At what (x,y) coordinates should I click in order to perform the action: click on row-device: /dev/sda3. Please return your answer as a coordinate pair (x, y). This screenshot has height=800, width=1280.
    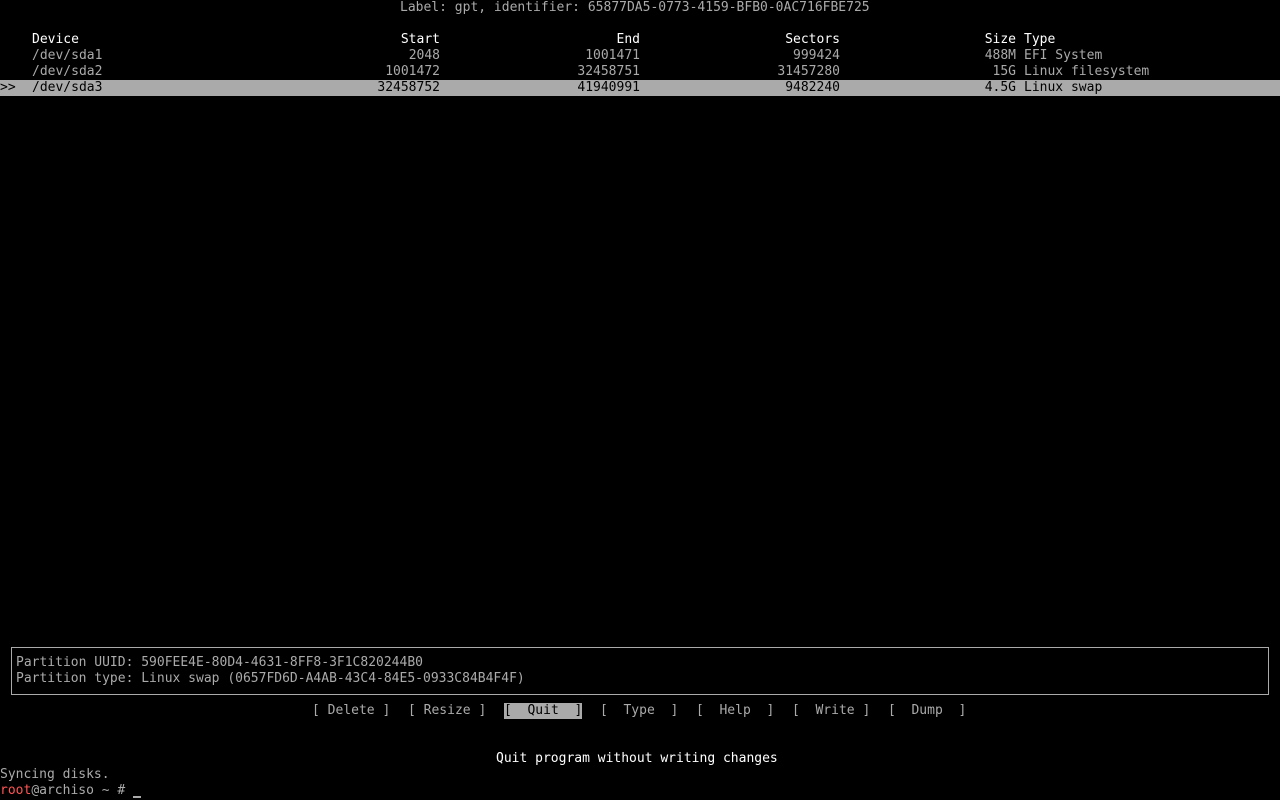
    Looking at the image, I should click on (67, 87).